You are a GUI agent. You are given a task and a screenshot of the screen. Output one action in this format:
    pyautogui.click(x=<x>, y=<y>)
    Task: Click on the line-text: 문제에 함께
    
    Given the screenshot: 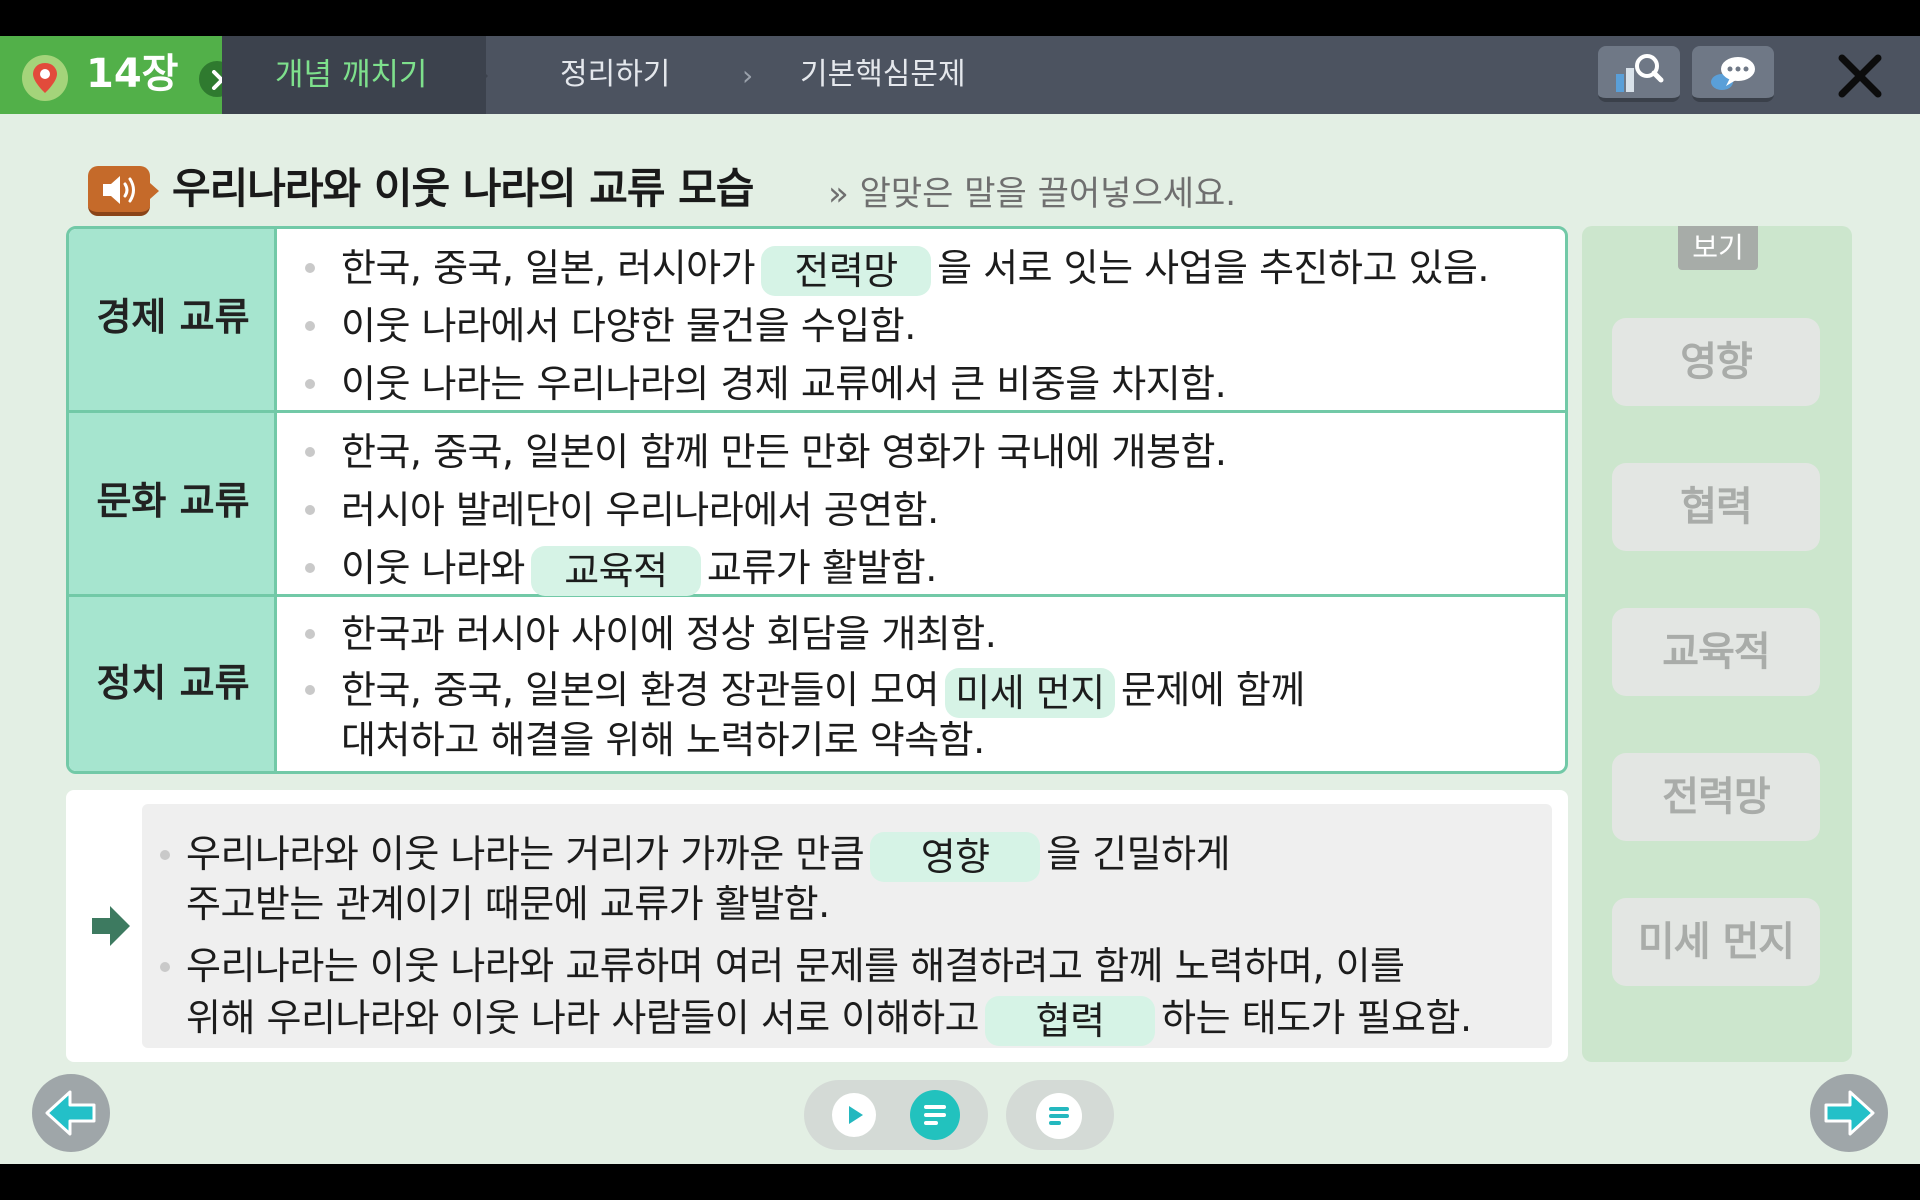 What is the action you would take?
    pyautogui.click(x=1212, y=690)
    